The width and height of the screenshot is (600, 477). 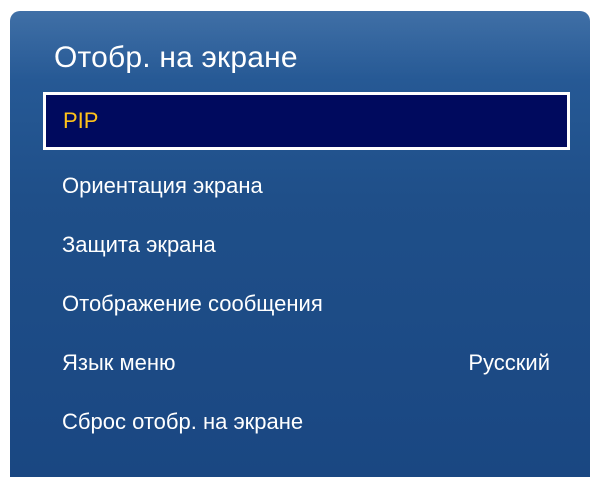 What do you see at coordinates (300, 362) in the screenshot?
I see `menu-item-menu-language: Язык меню Русский` at bounding box center [300, 362].